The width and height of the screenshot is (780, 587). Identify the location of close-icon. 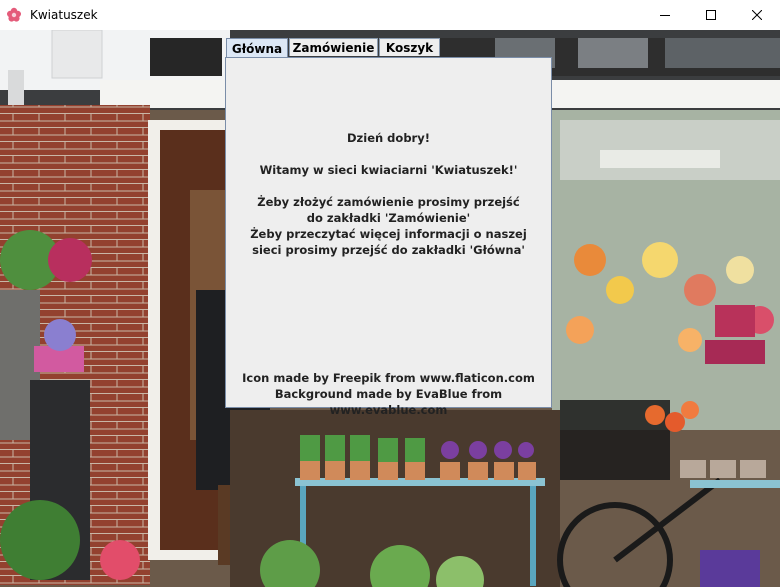
(757, 15).